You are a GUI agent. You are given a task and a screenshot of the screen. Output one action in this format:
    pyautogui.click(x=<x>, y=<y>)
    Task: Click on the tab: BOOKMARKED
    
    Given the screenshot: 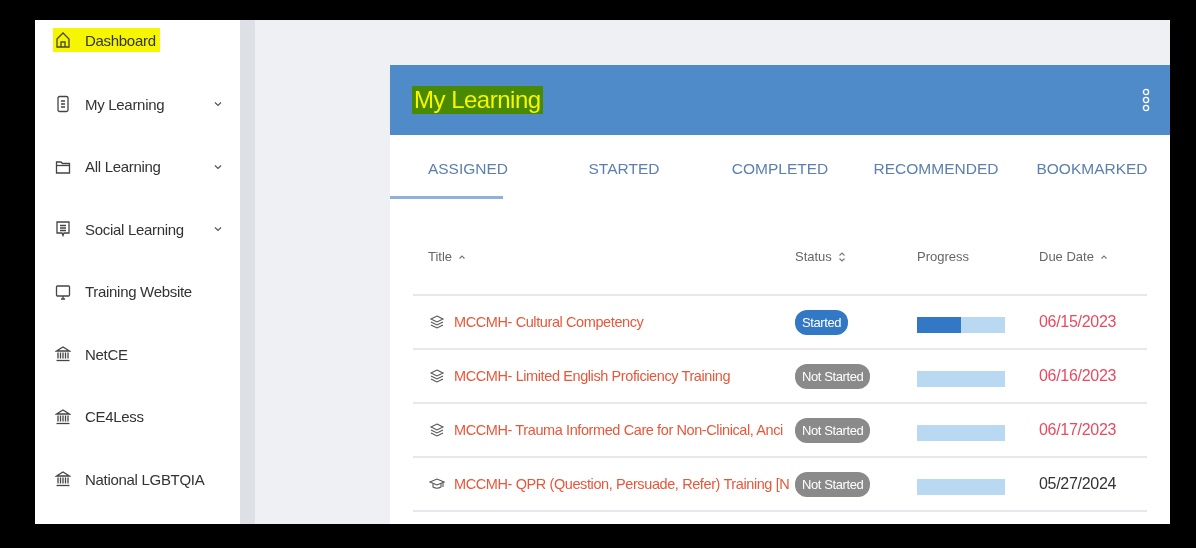 What is the action you would take?
    pyautogui.click(x=1092, y=168)
    